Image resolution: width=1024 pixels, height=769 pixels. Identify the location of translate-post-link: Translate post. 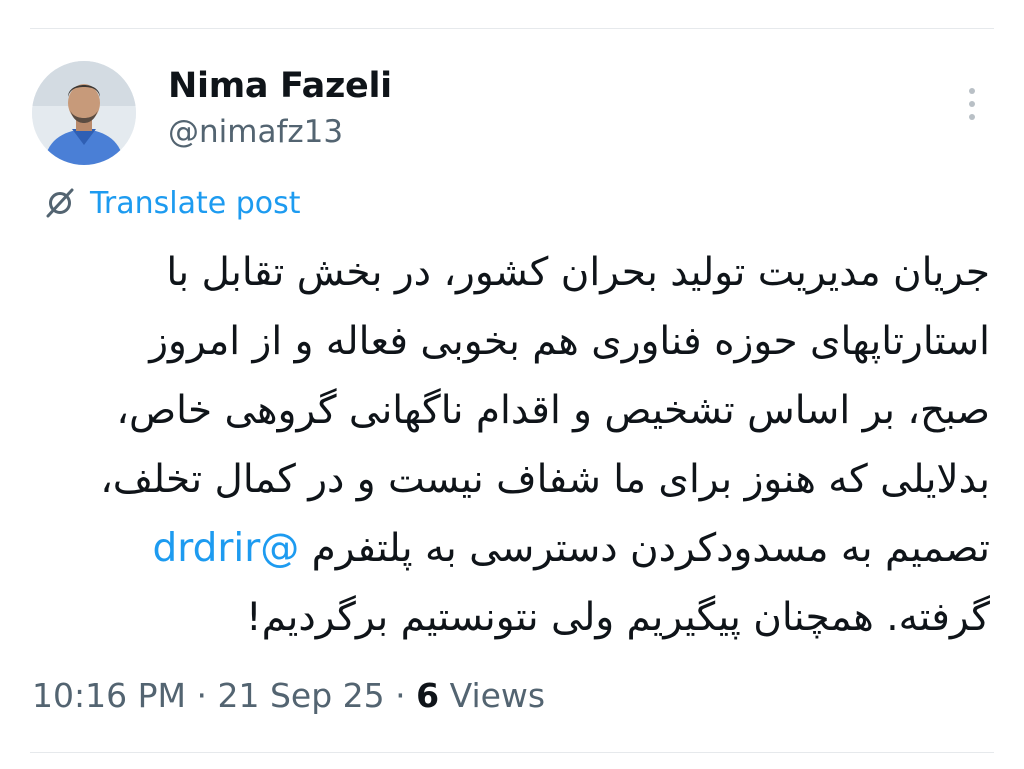
(195, 203).